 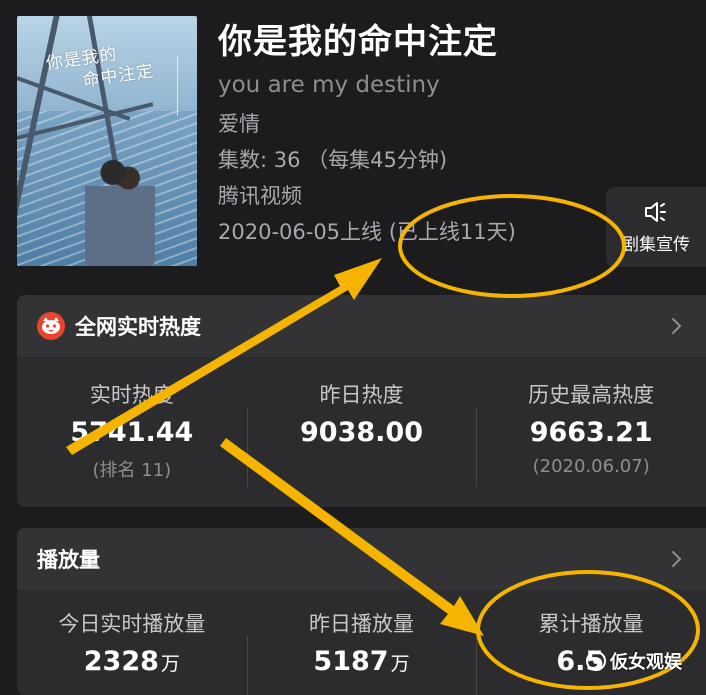 What do you see at coordinates (656, 244) in the screenshot?
I see `promo-label: 剧集宣传` at bounding box center [656, 244].